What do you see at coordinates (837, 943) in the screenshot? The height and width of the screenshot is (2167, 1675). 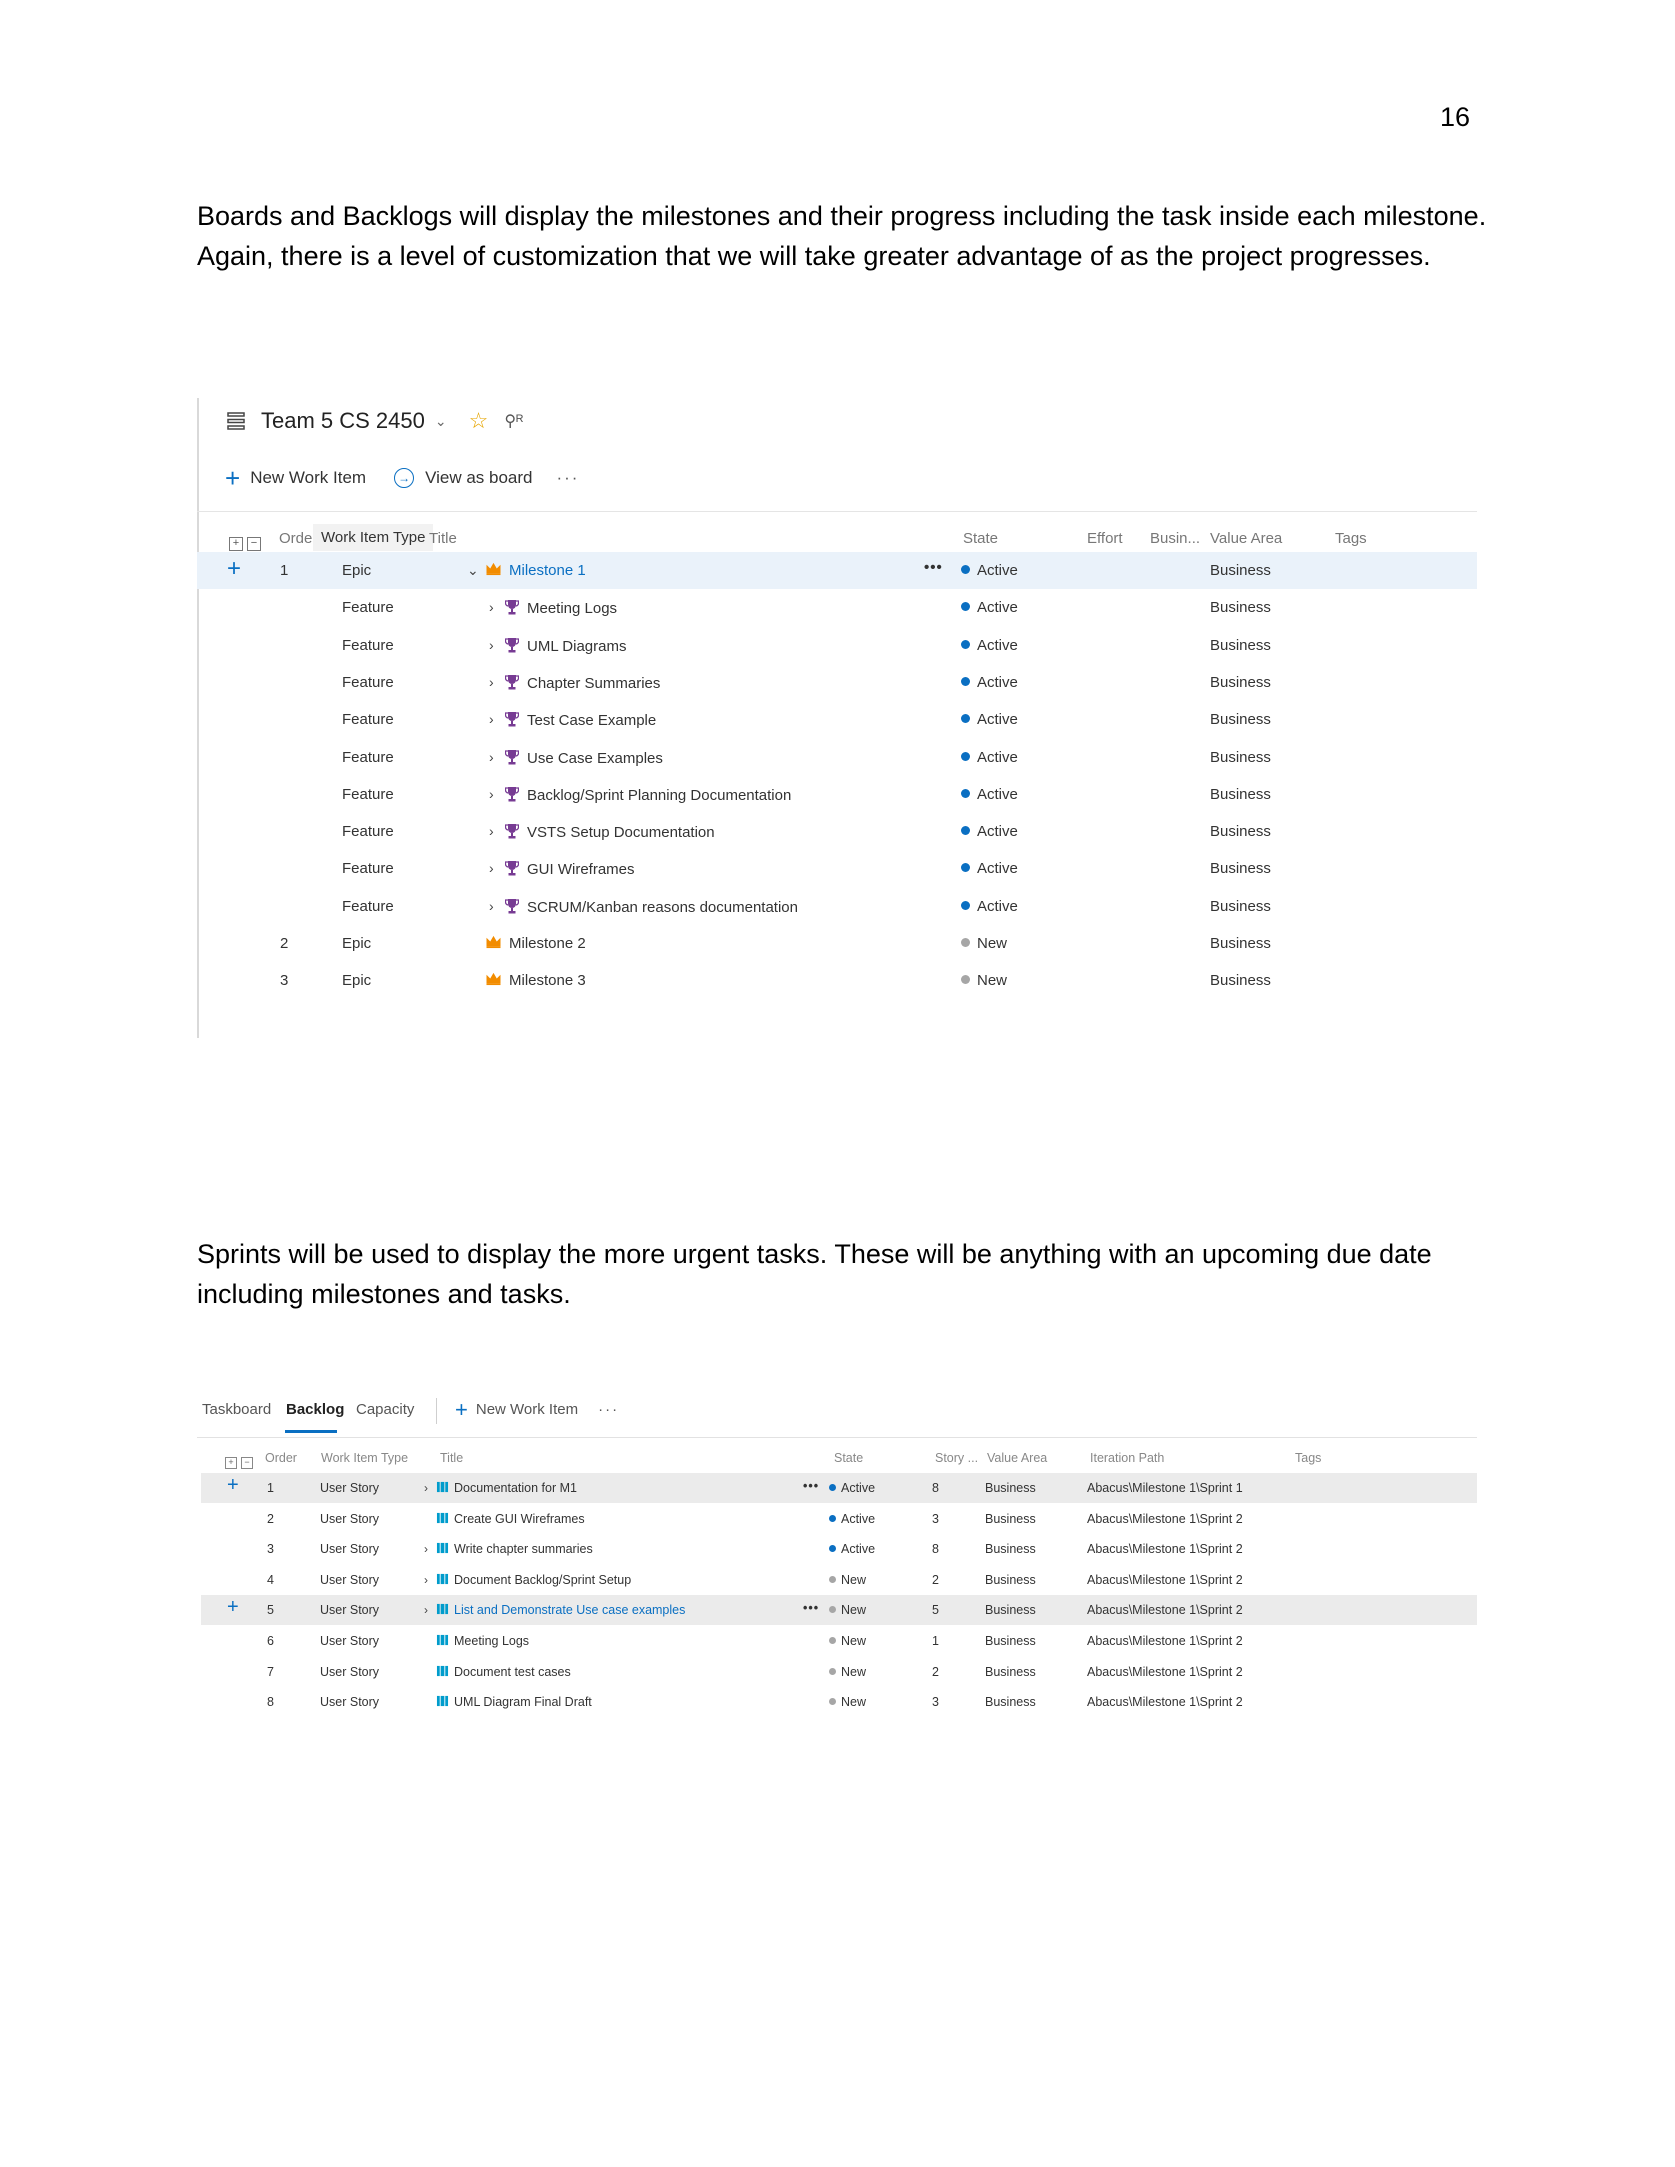 I see `table-row: 2 Epic Milestone 2 New Business` at bounding box center [837, 943].